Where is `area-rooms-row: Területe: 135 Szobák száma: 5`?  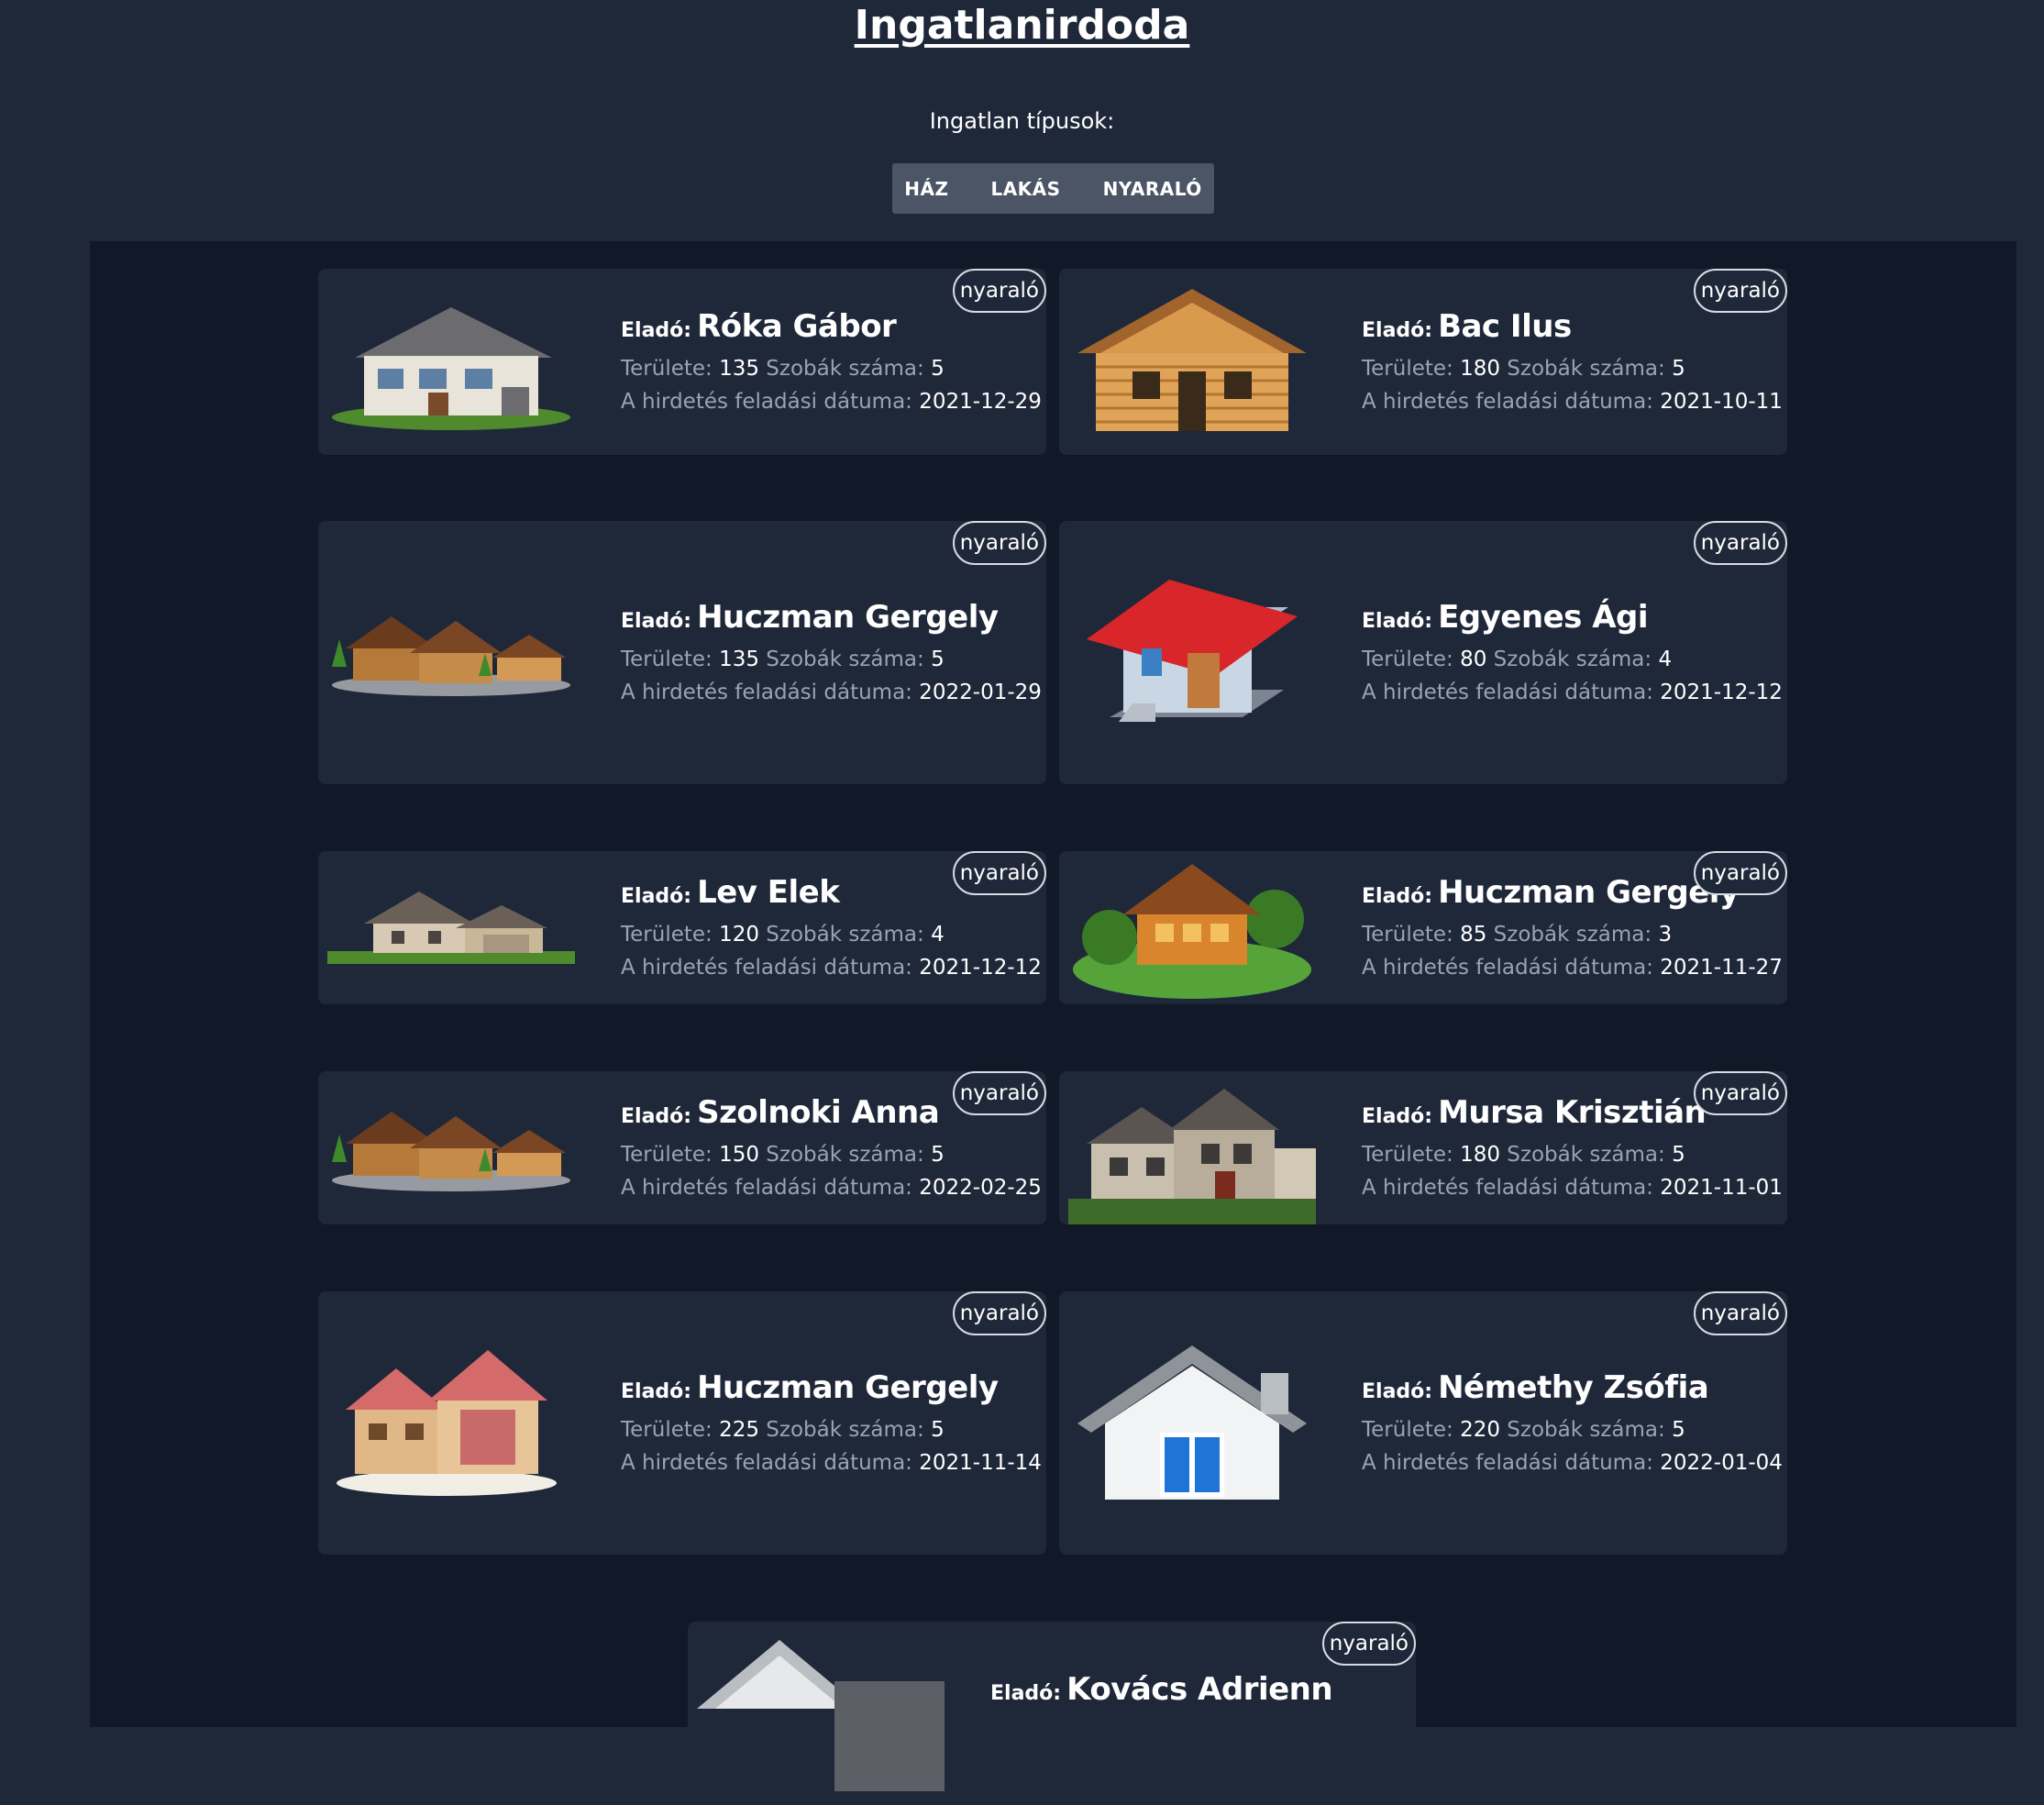 area-rooms-row: Területe: 135 Szobák száma: 5 is located at coordinates (829, 659).